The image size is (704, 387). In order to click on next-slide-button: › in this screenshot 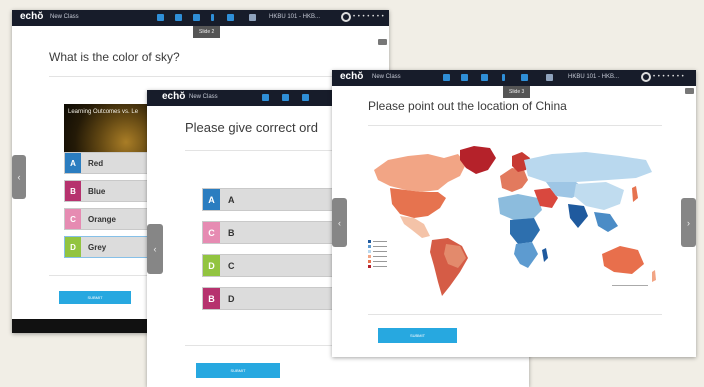, I will do `click(688, 222)`.